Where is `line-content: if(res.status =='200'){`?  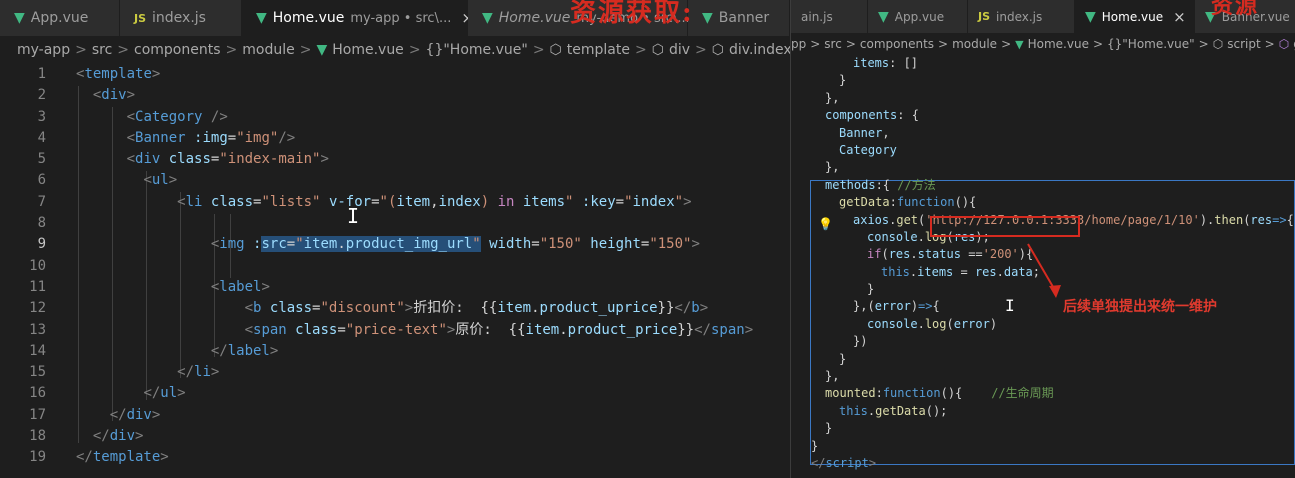
line-content: if(res.status =='200'){ is located at coordinates (950, 254).